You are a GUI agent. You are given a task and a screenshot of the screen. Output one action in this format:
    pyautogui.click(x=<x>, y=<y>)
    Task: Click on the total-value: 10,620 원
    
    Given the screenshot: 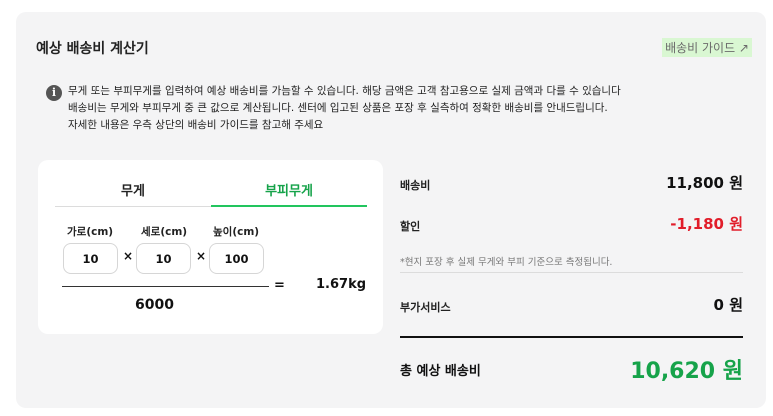 What is the action you would take?
    pyautogui.click(x=686, y=371)
    